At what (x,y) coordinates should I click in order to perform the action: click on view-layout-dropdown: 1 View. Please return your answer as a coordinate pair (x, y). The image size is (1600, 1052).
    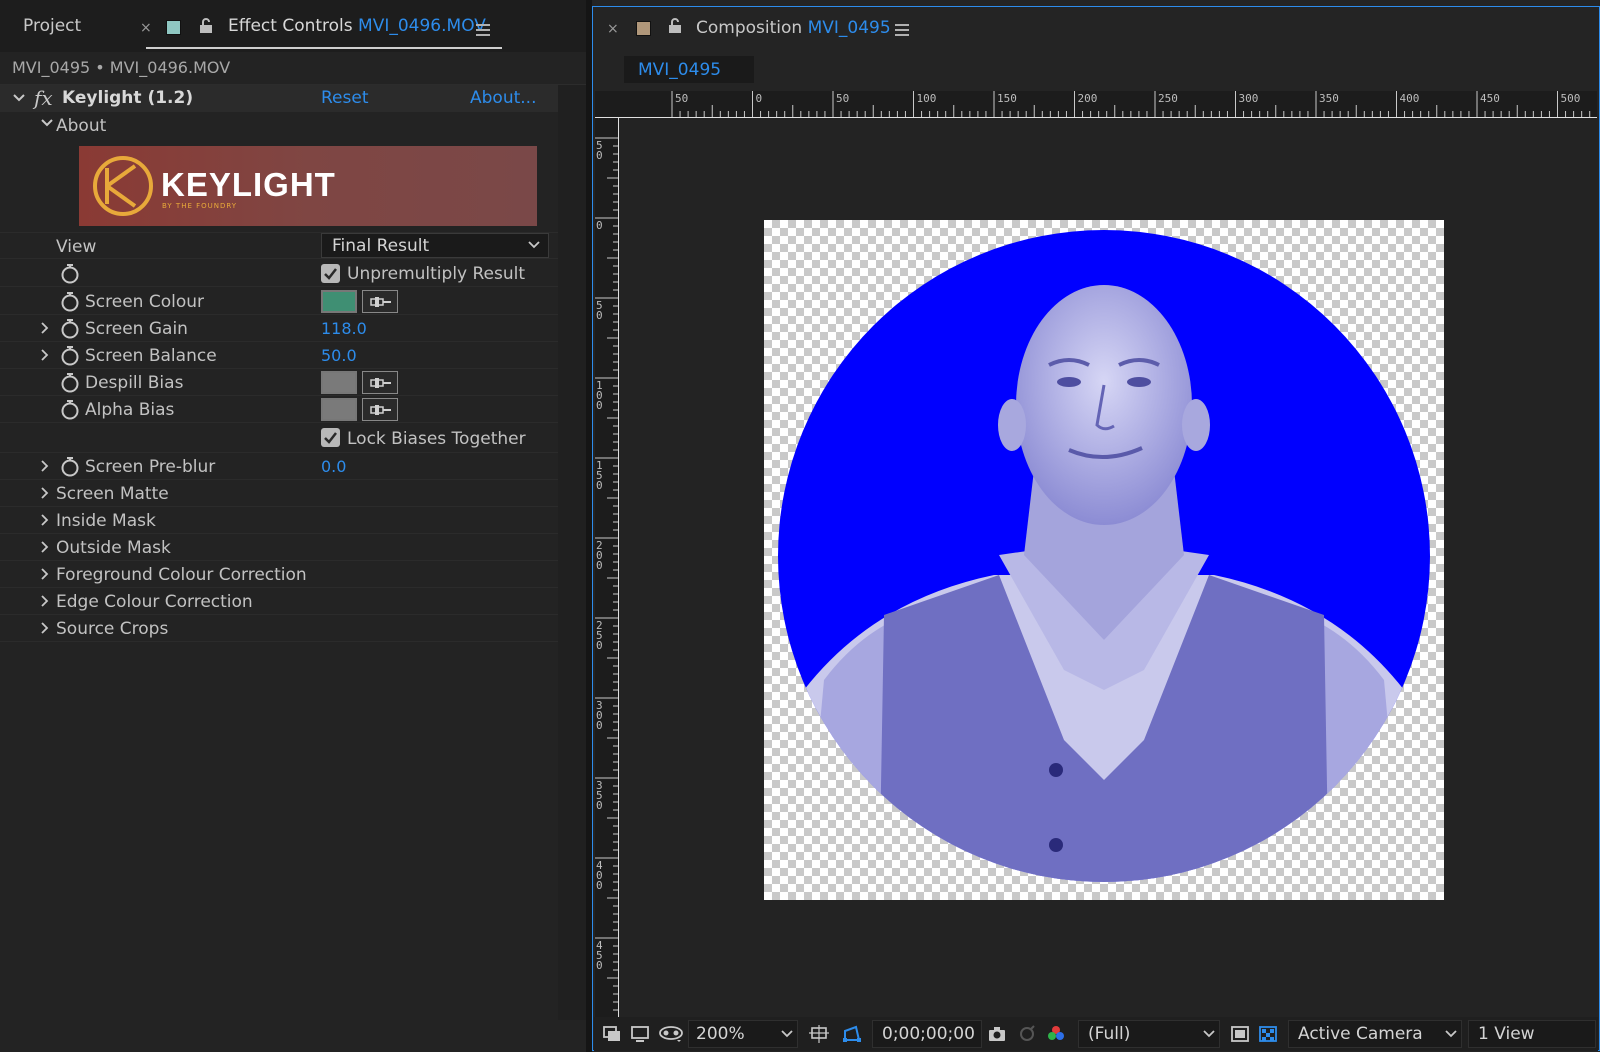
    Looking at the image, I should click on (1532, 1034).